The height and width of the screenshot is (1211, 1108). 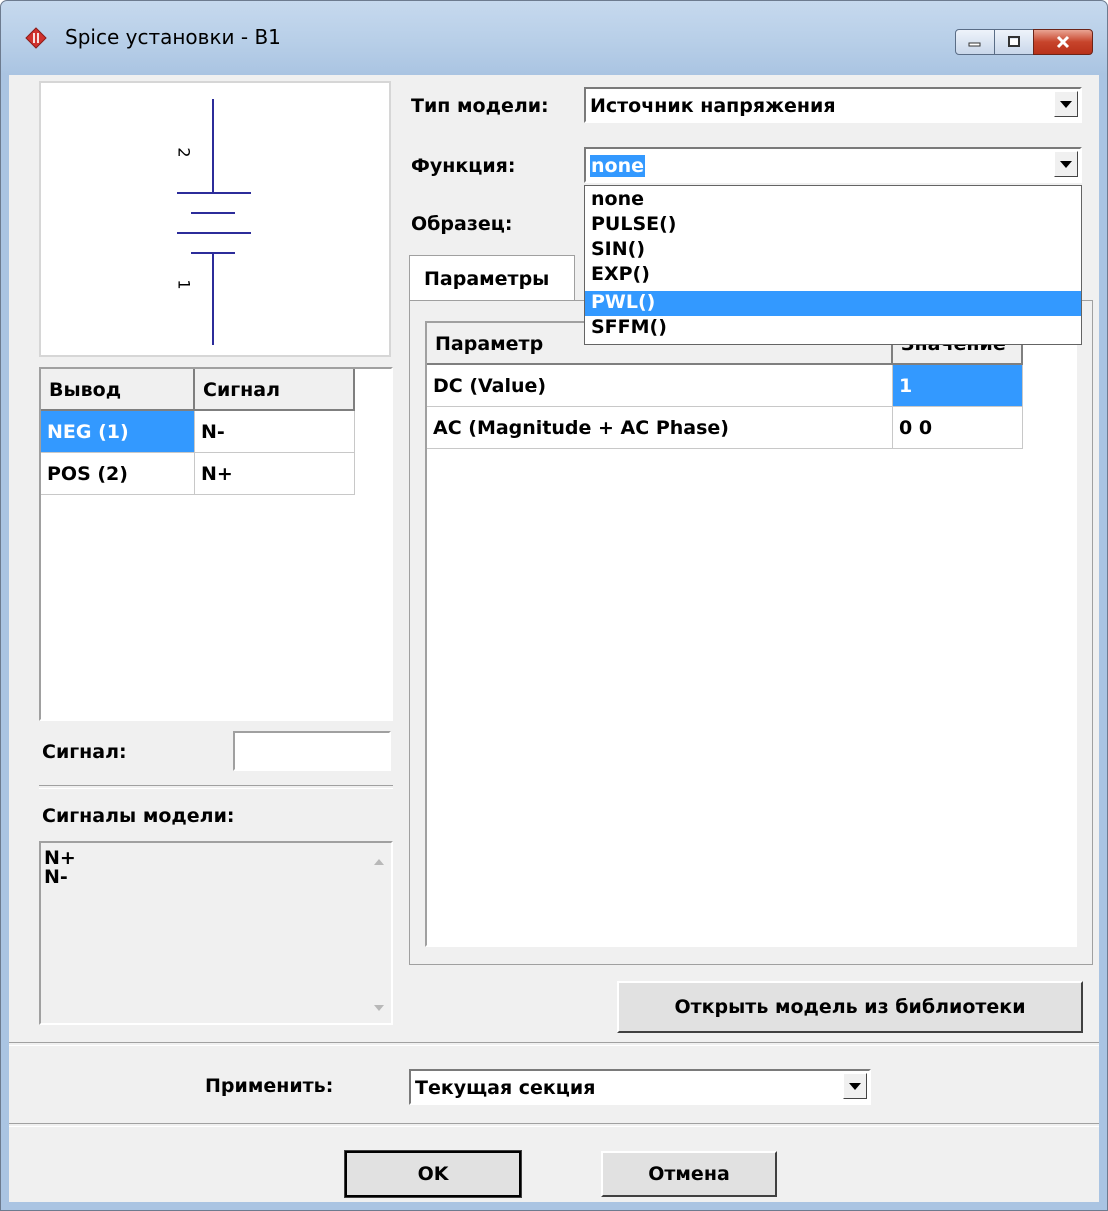 I want to click on apply-select: Текущая секция, so click(x=640, y=1087).